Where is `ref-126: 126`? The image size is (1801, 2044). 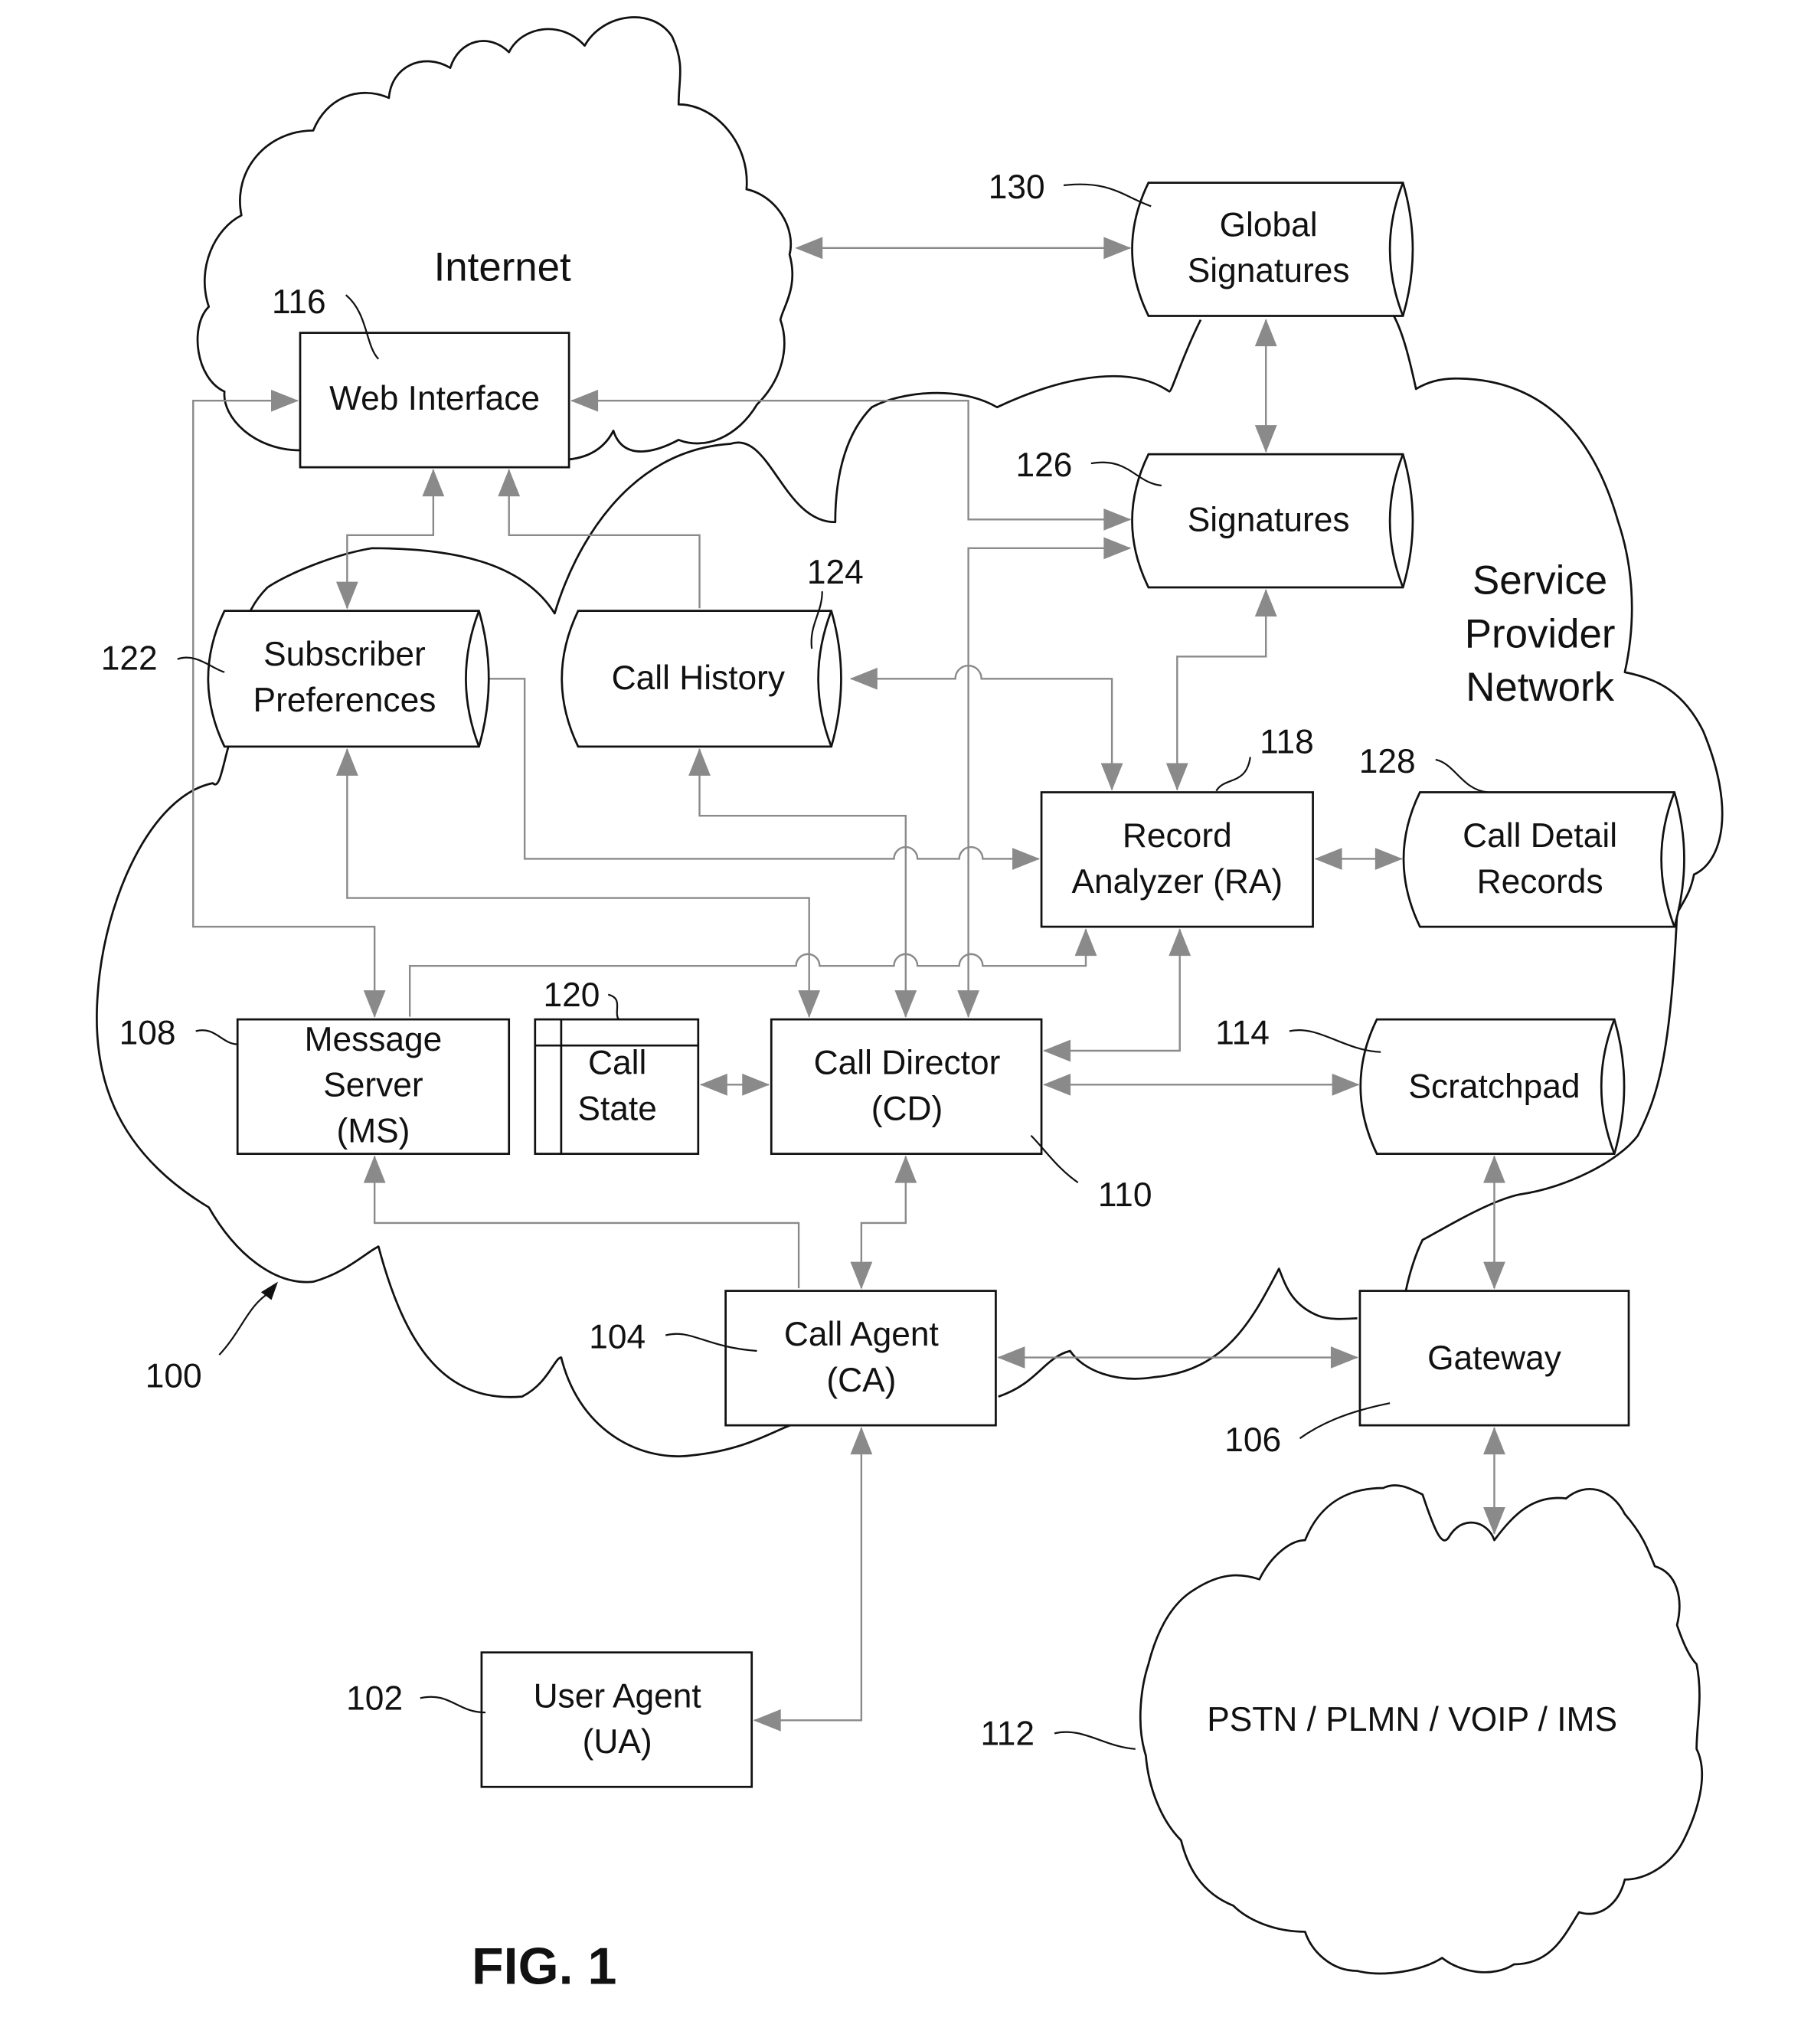
ref-126: 126 is located at coordinates (1044, 465).